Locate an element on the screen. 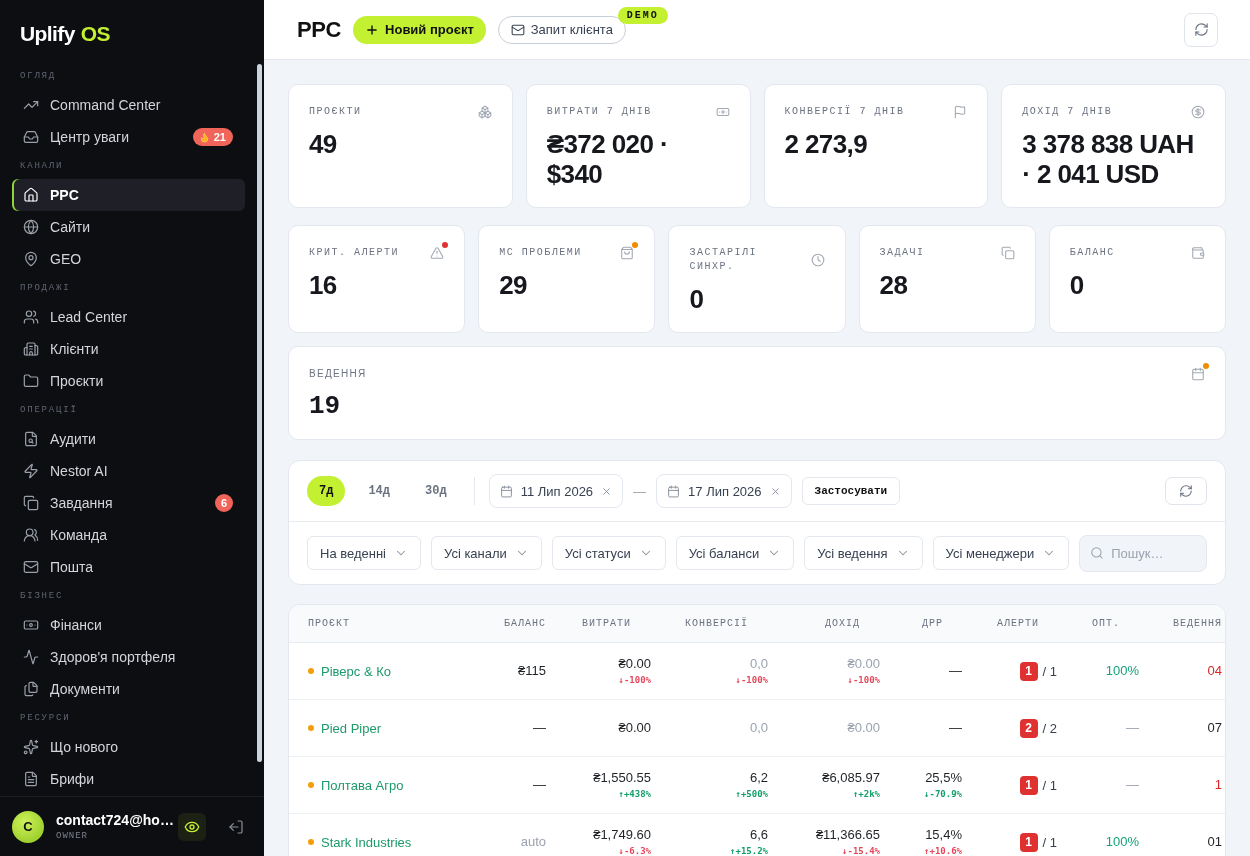  nav-item: PPC is located at coordinates (128, 195).